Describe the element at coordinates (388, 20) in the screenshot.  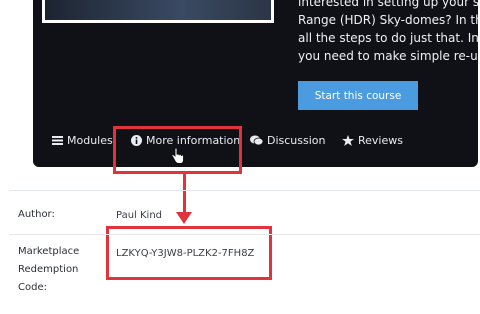
I see `description-line: Range (HDR) Sky-domes? In this` at that location.